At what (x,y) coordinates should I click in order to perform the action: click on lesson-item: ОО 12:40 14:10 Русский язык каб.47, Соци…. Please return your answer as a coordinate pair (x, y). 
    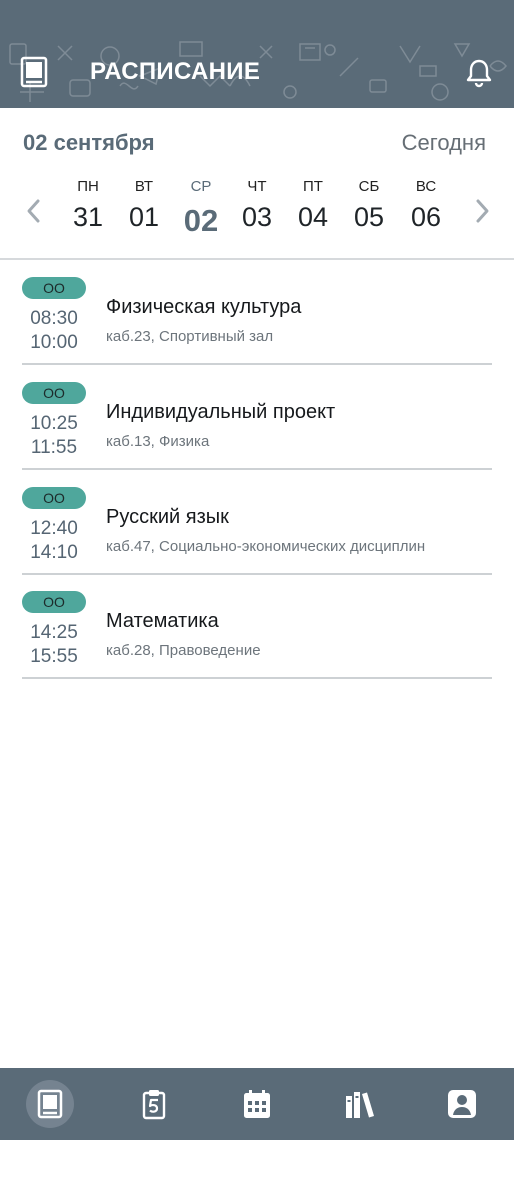
    Looking at the image, I should click on (257, 523).